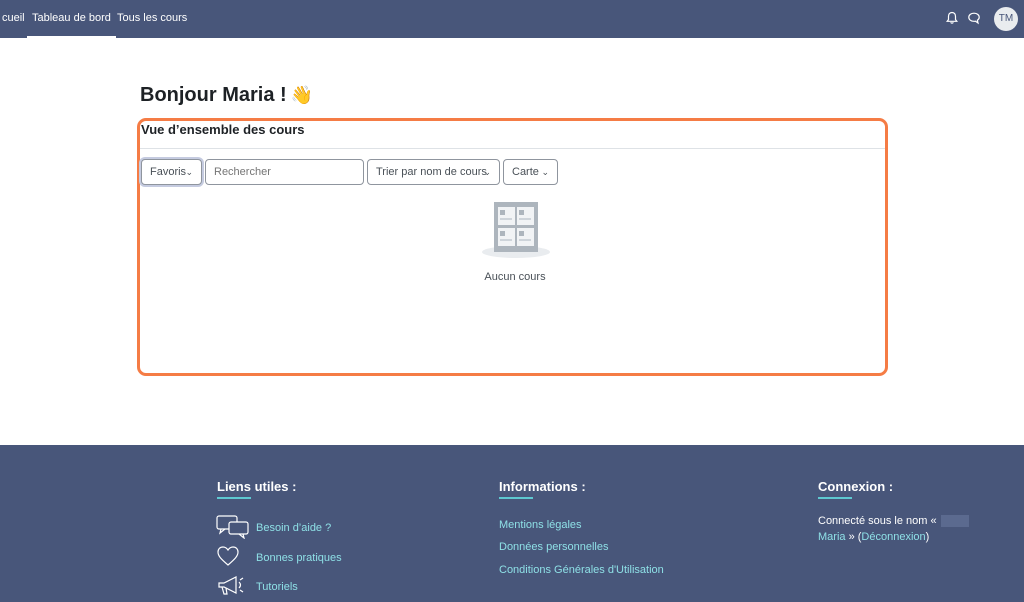 This screenshot has height=602, width=1024. What do you see at coordinates (954, 521) in the screenshot?
I see `redacted-surname` at bounding box center [954, 521].